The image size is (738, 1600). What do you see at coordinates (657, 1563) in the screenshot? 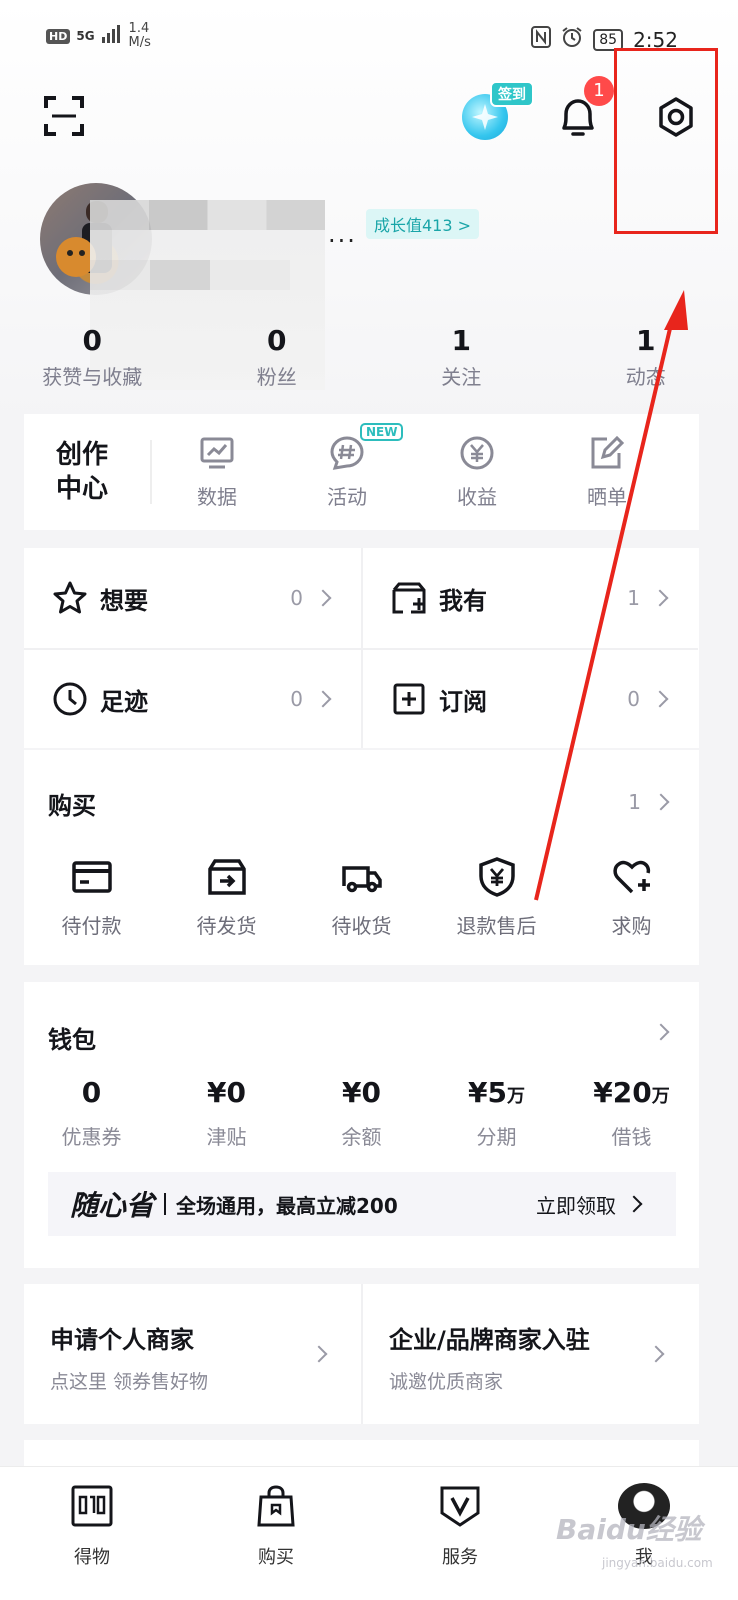
I see `watermark-url: jingyan.baidu.com` at bounding box center [657, 1563].